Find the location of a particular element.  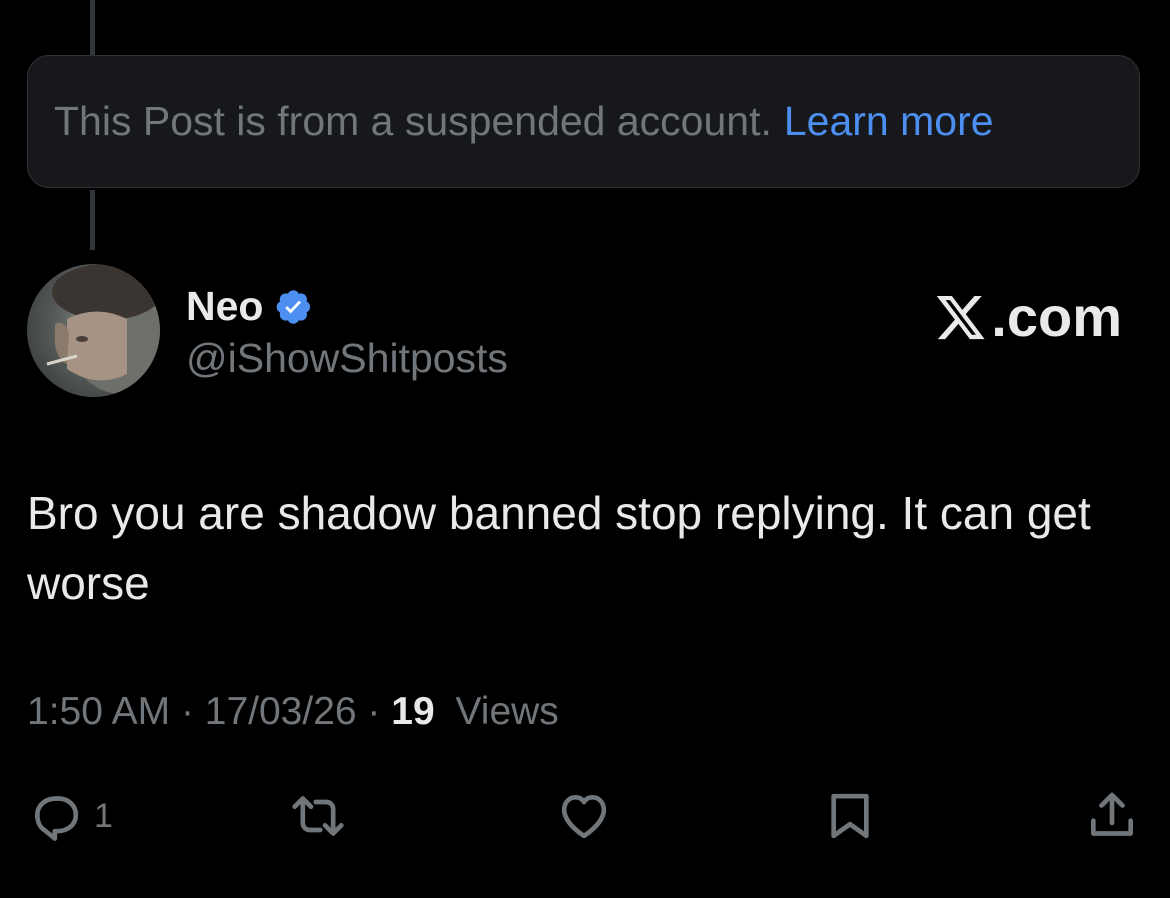

like-icon is located at coordinates (584, 817).